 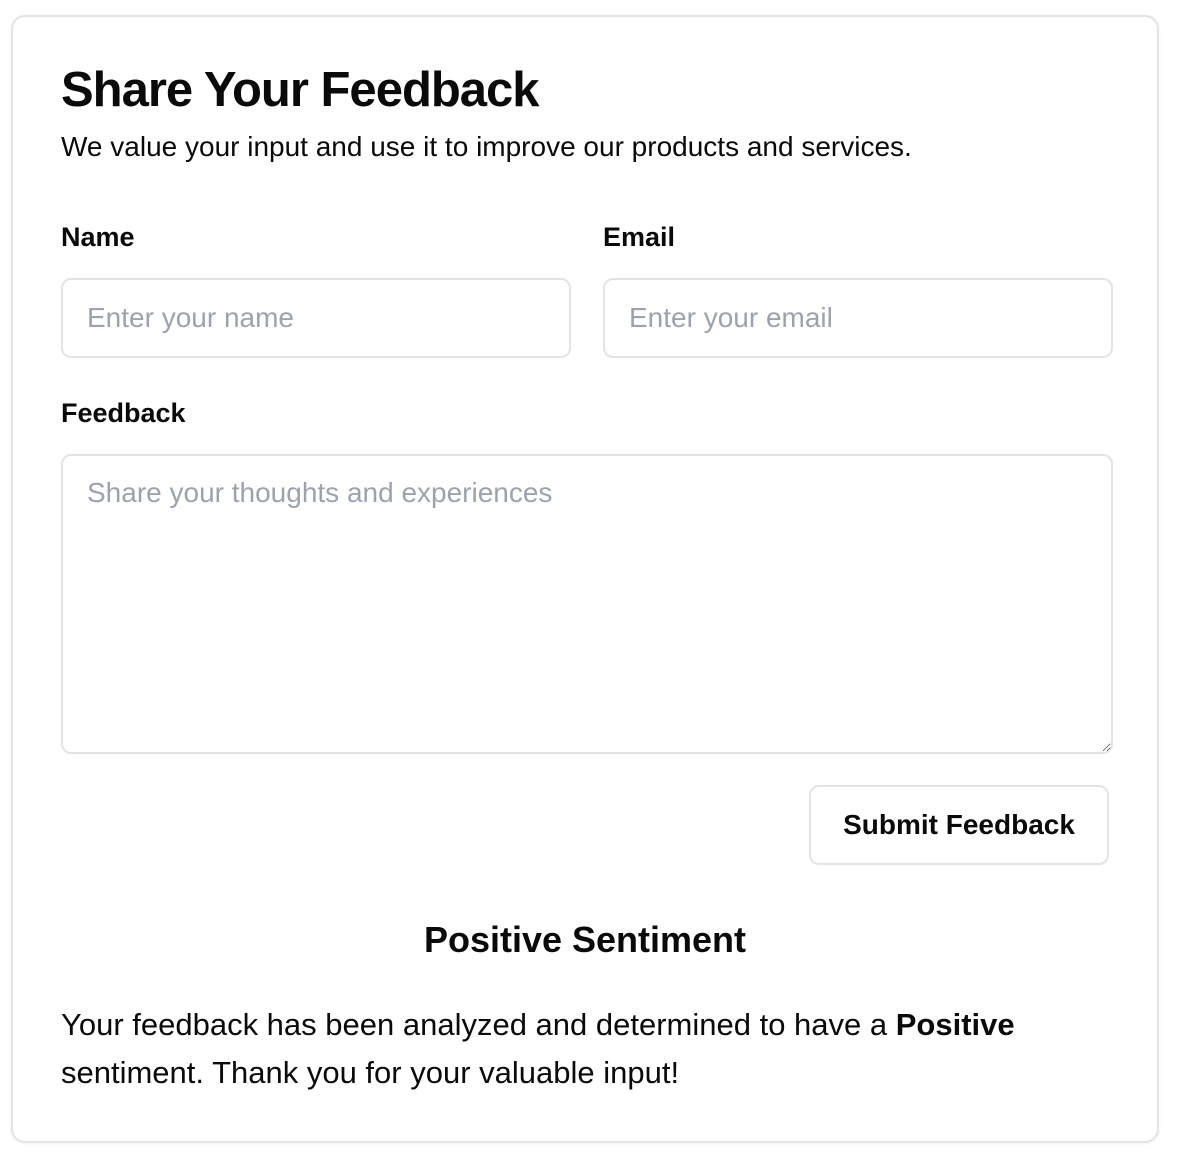 What do you see at coordinates (300, 90) in the screenshot?
I see `page-title: Share Your Feedback` at bounding box center [300, 90].